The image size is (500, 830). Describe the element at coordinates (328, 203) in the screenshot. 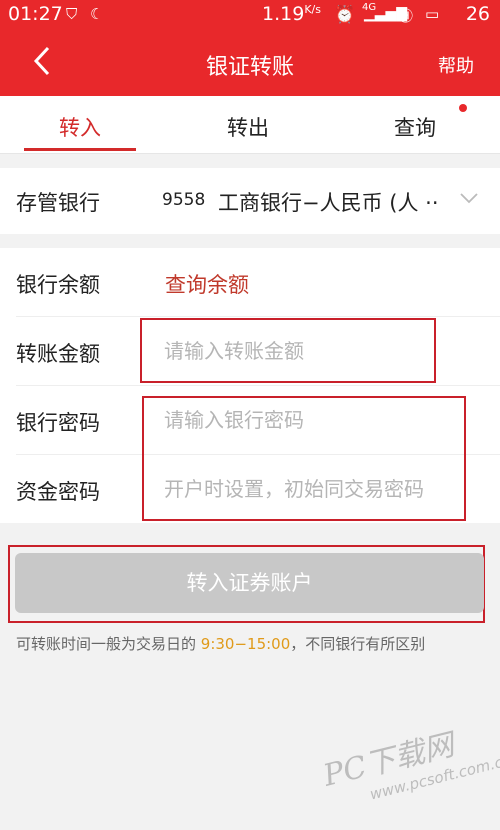

I see `bank-name: 工商银行−人民币 (人 ··` at that location.